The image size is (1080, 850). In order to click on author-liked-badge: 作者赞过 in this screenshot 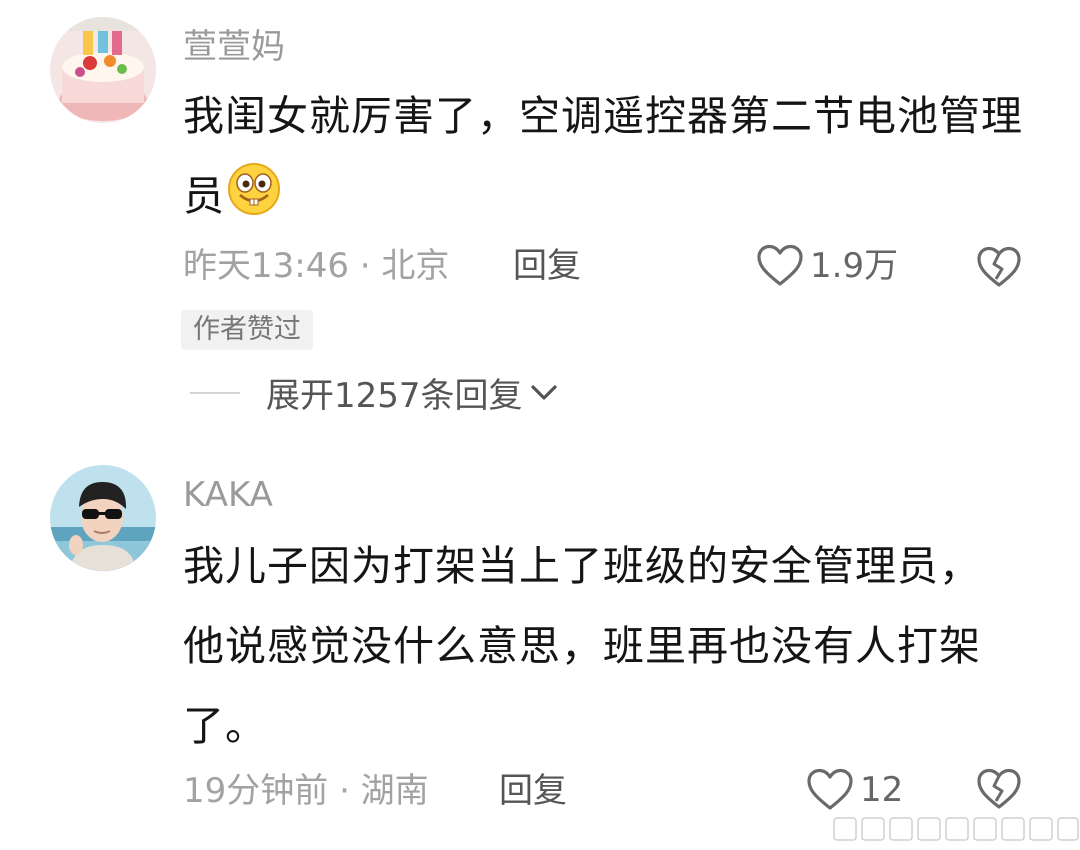, I will do `click(247, 330)`.